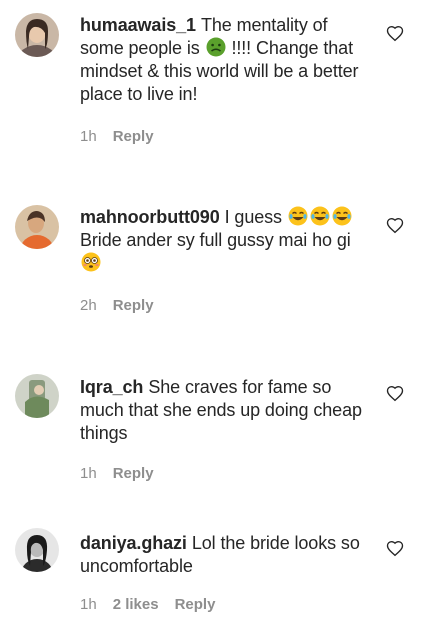 The image size is (434, 630). Describe the element at coordinates (111, 387) in the screenshot. I see `comment-username: Iqra_ch` at that location.